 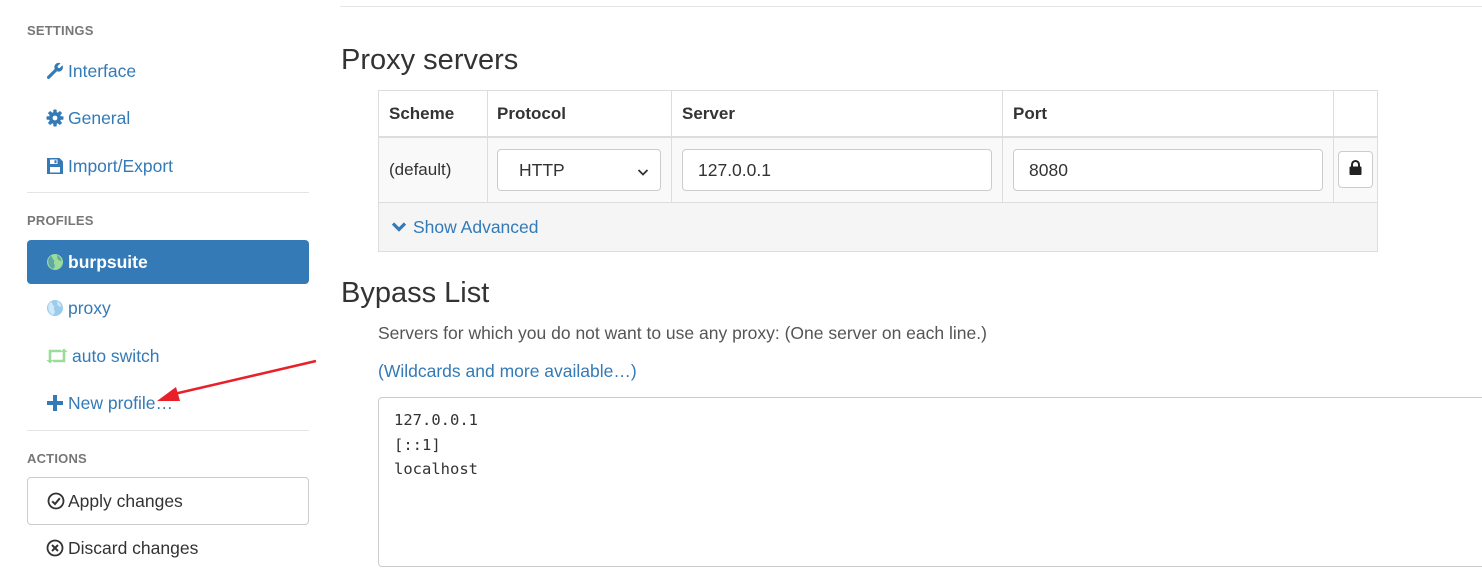 I want to click on sidebar-item-interface: Interface, so click(x=168, y=71).